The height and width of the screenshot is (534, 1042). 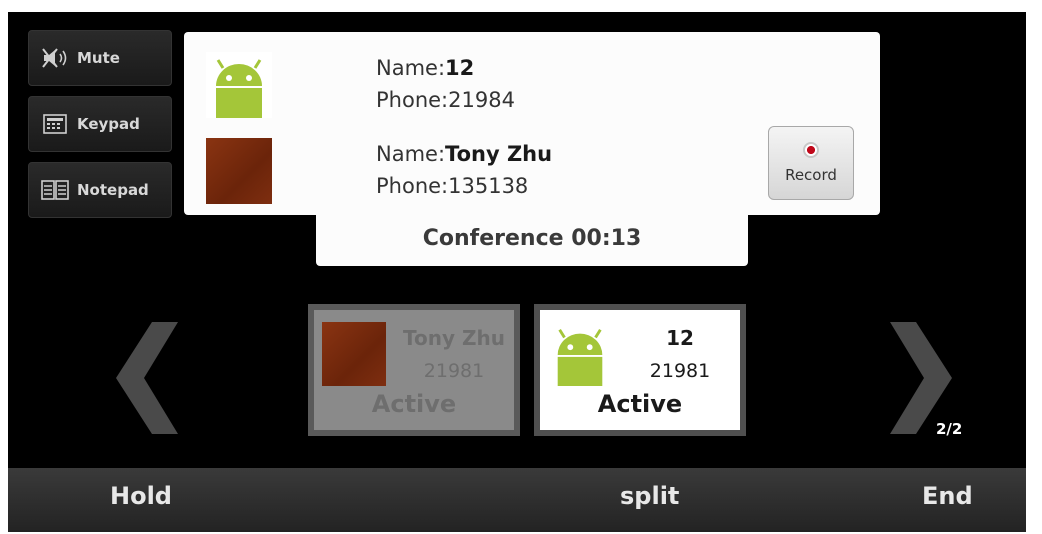 What do you see at coordinates (949, 429) in the screenshot?
I see `page-indicator: 2/2` at bounding box center [949, 429].